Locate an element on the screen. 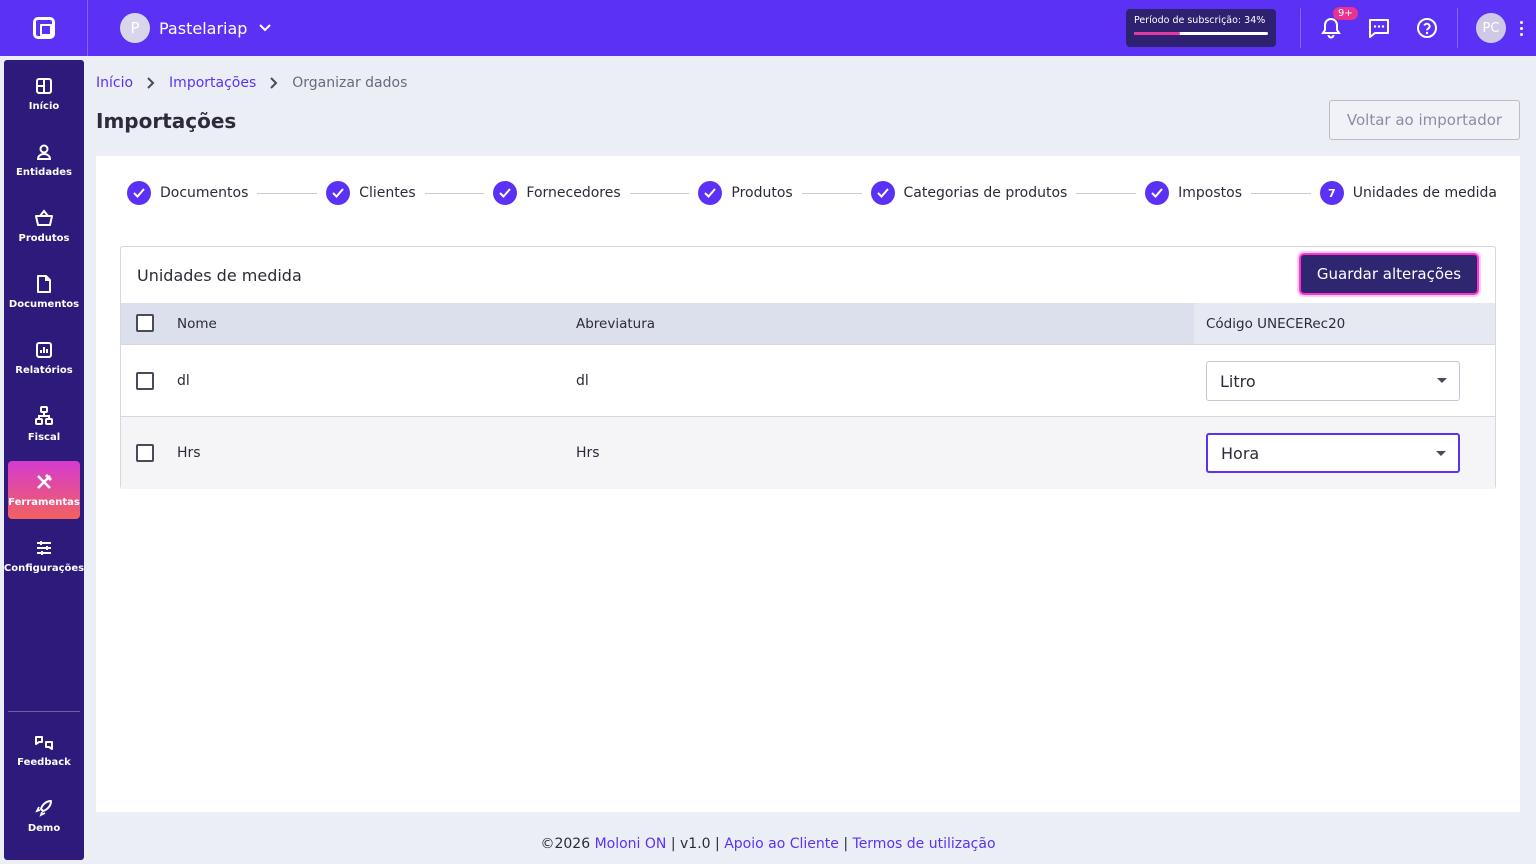 The image size is (1536, 864). footer-brand-link: Moloni ON is located at coordinates (631, 844).